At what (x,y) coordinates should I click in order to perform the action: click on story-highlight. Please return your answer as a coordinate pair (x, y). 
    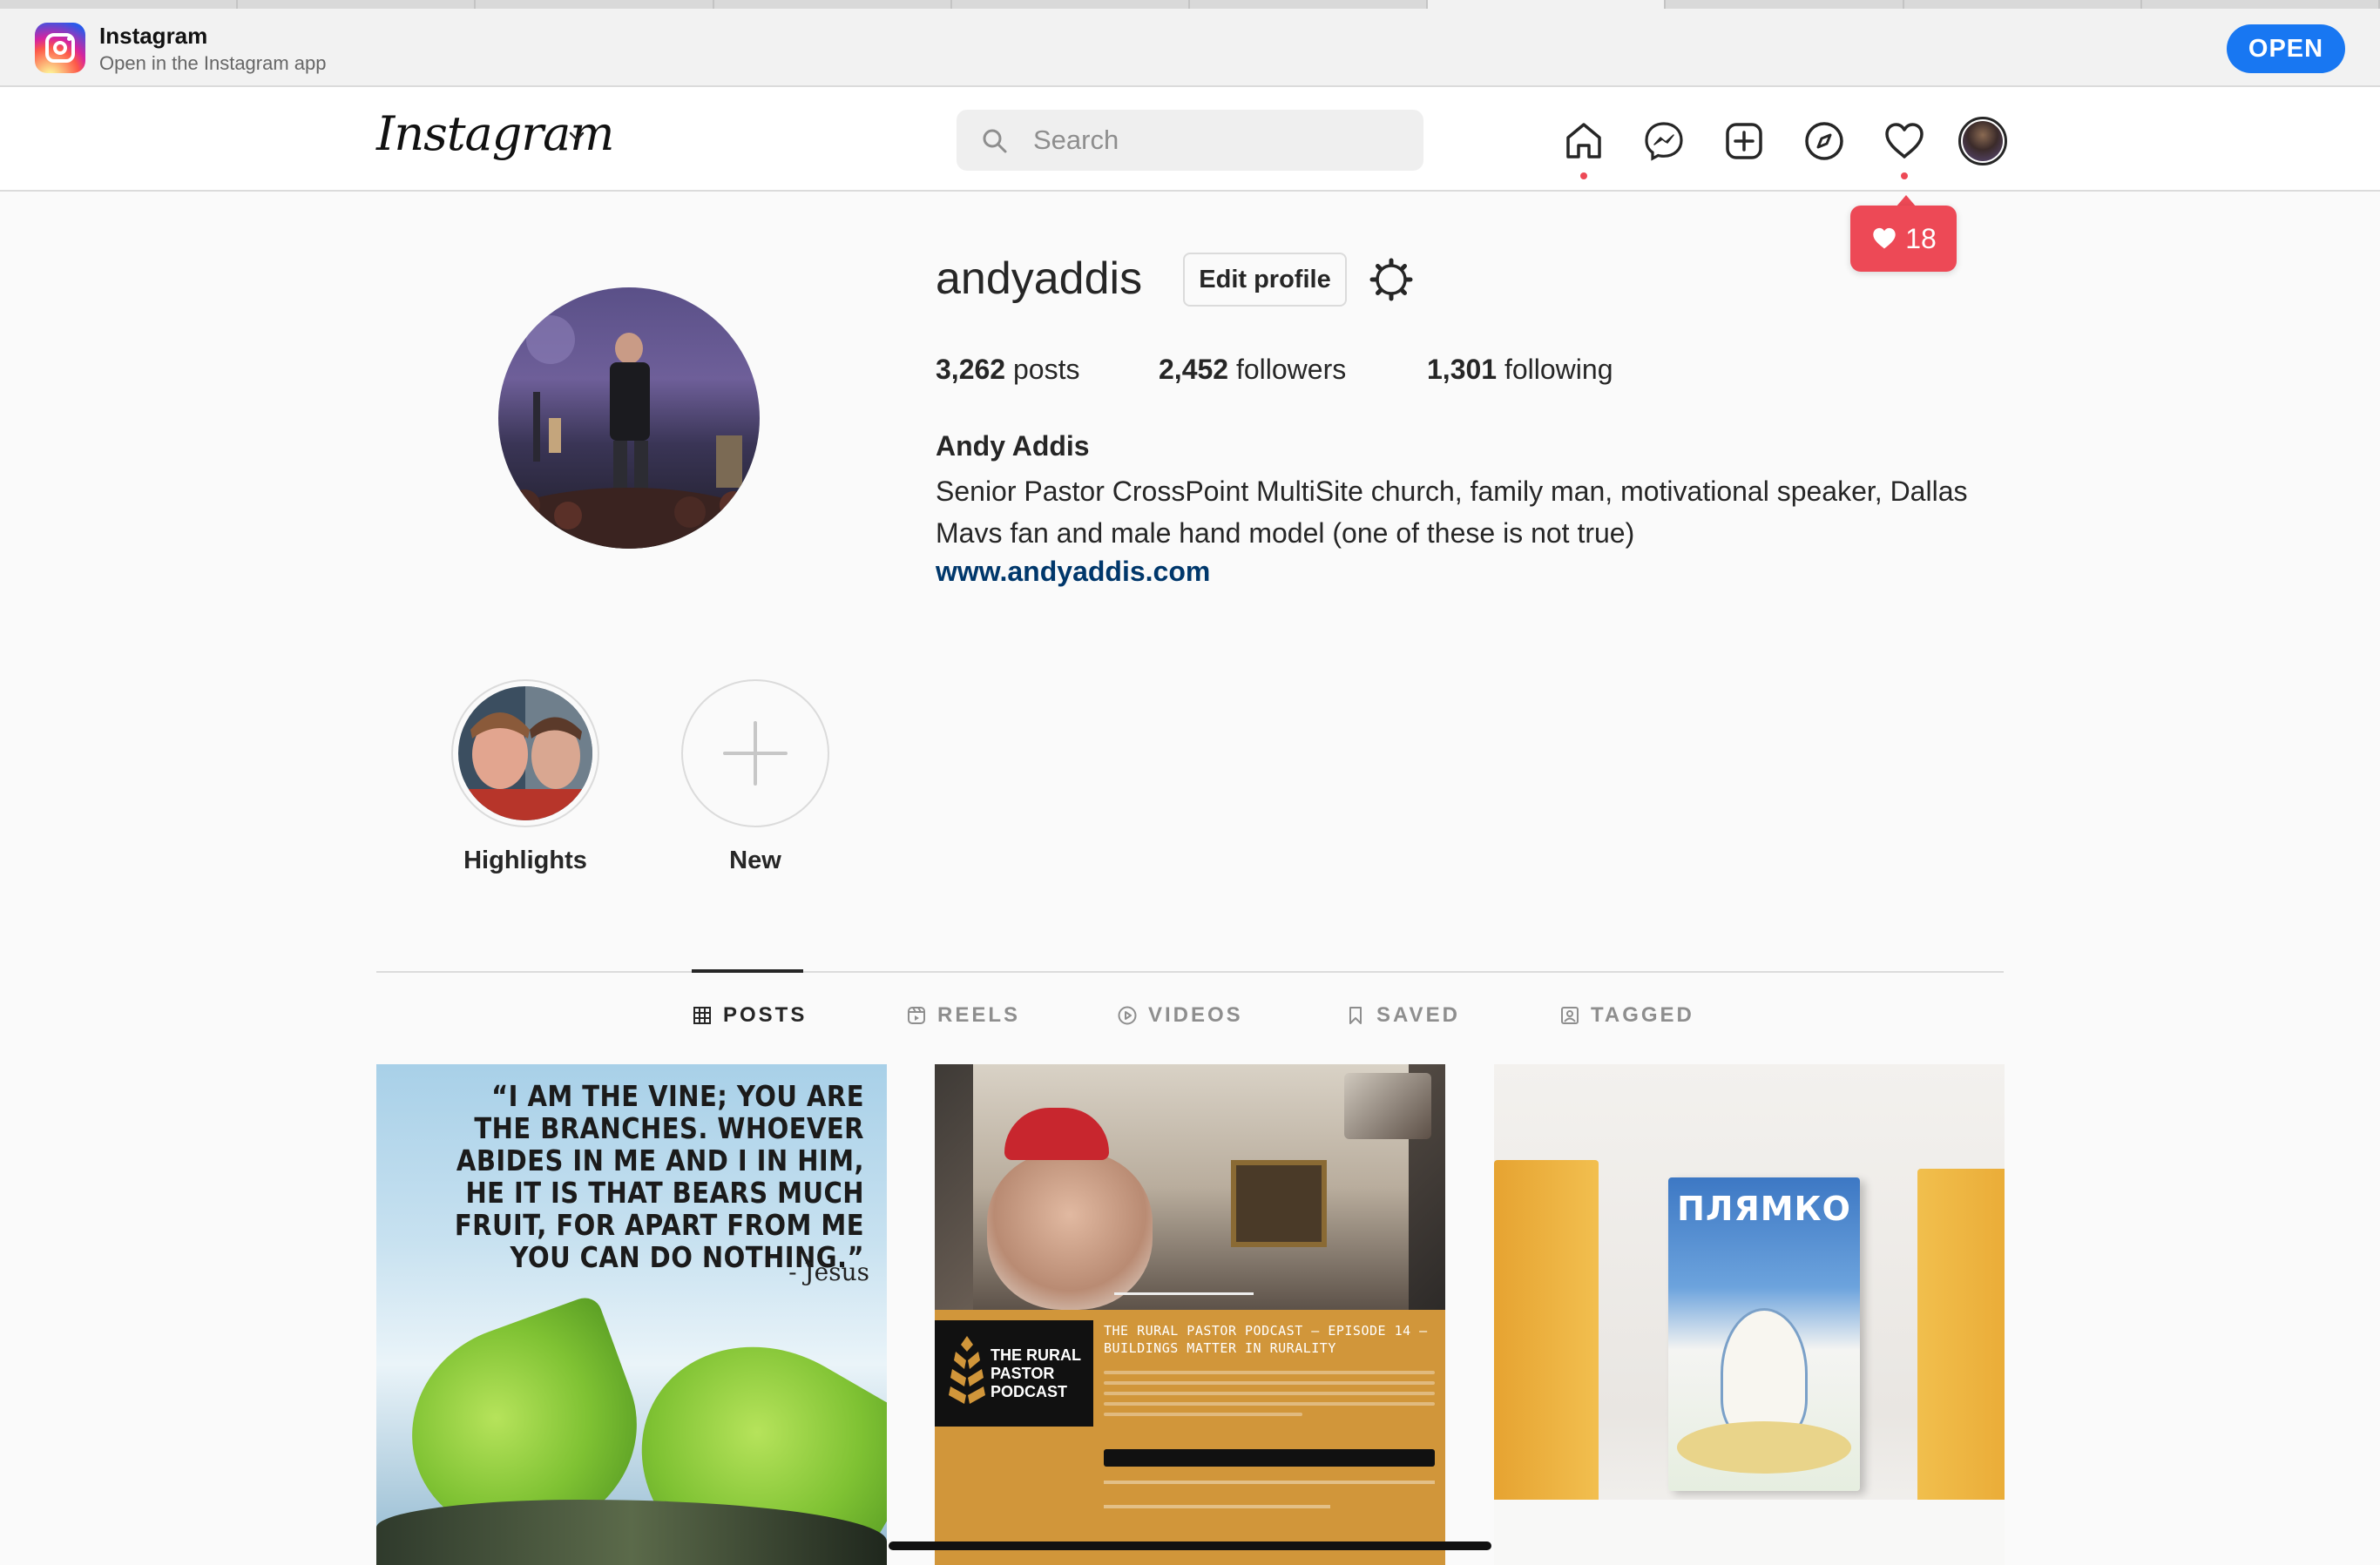
    Looking at the image, I should click on (525, 753).